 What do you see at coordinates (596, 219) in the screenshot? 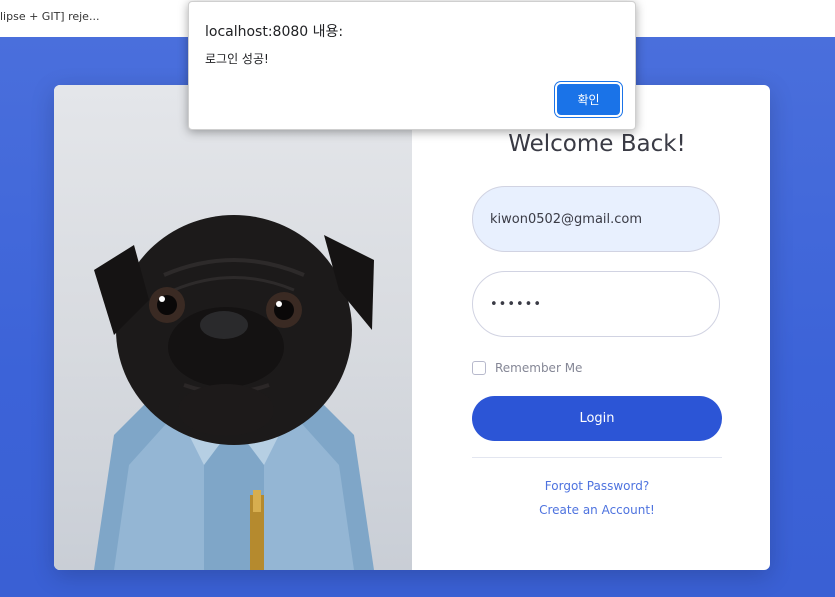
I see `email-field: kiwon0502@gmail.com` at bounding box center [596, 219].